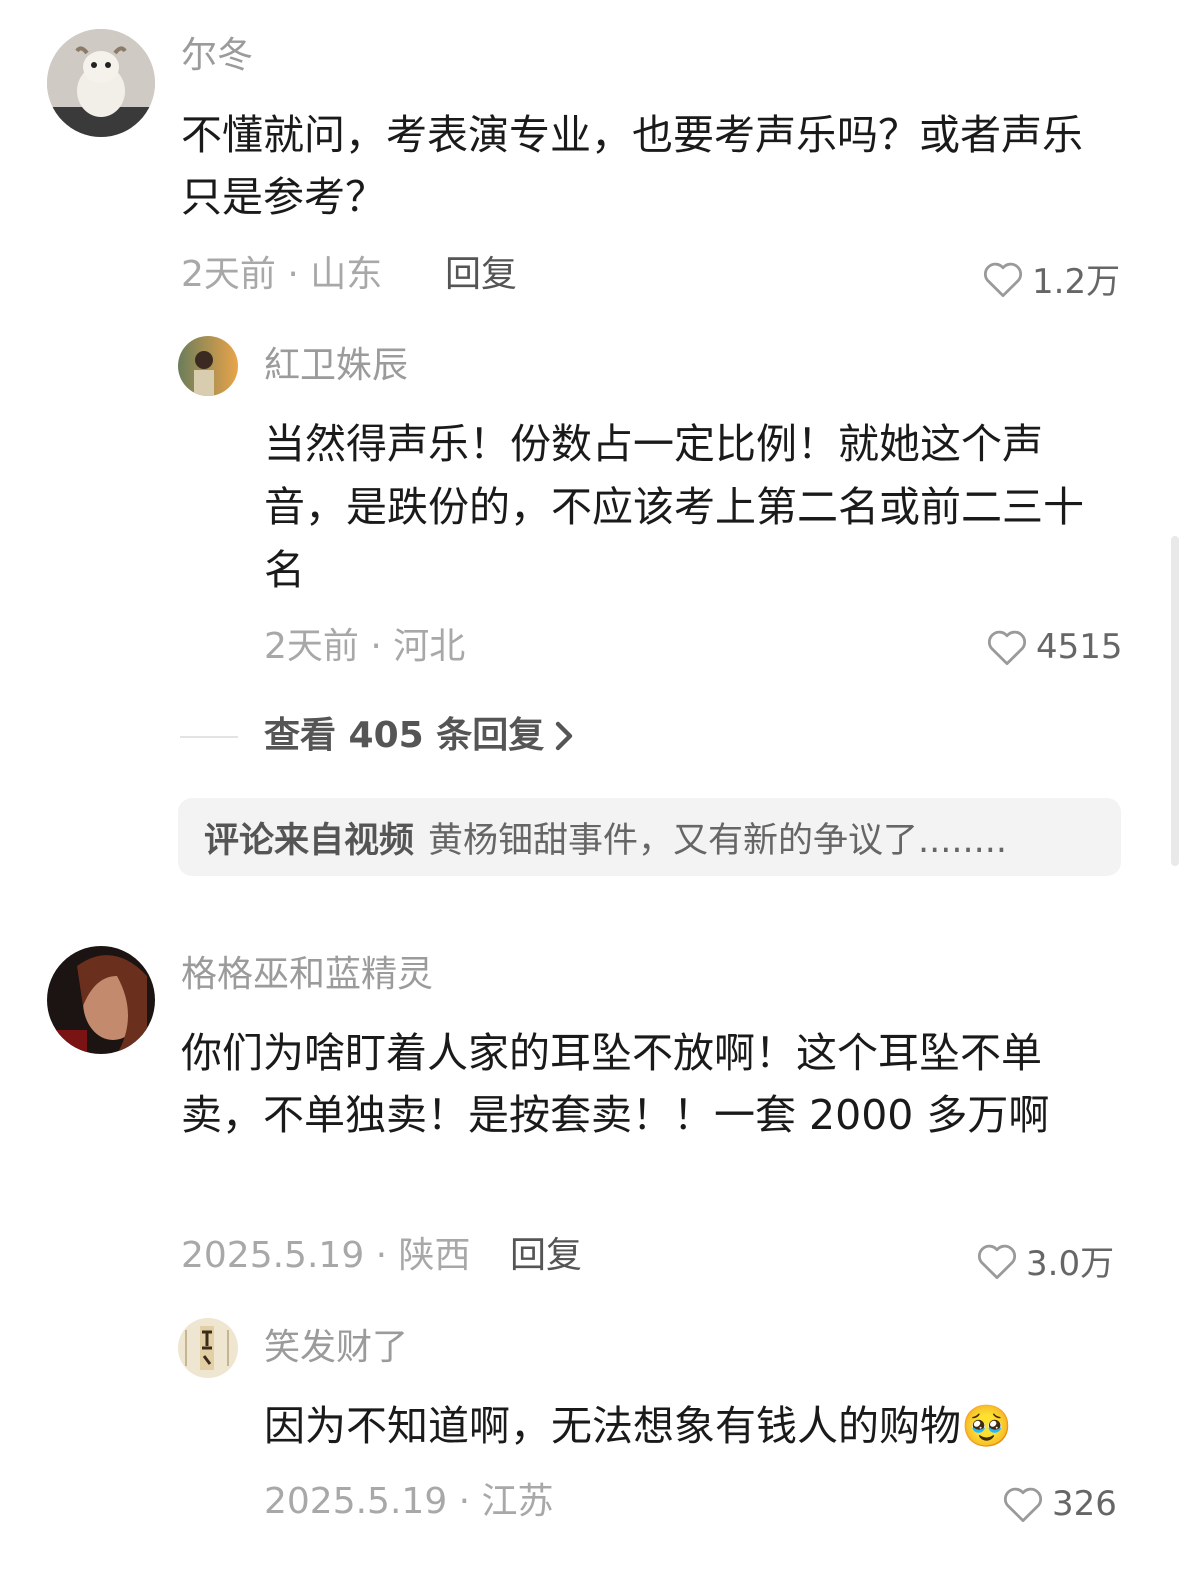  I want to click on reply-meta: 2天前 · 河北, so click(365, 646).